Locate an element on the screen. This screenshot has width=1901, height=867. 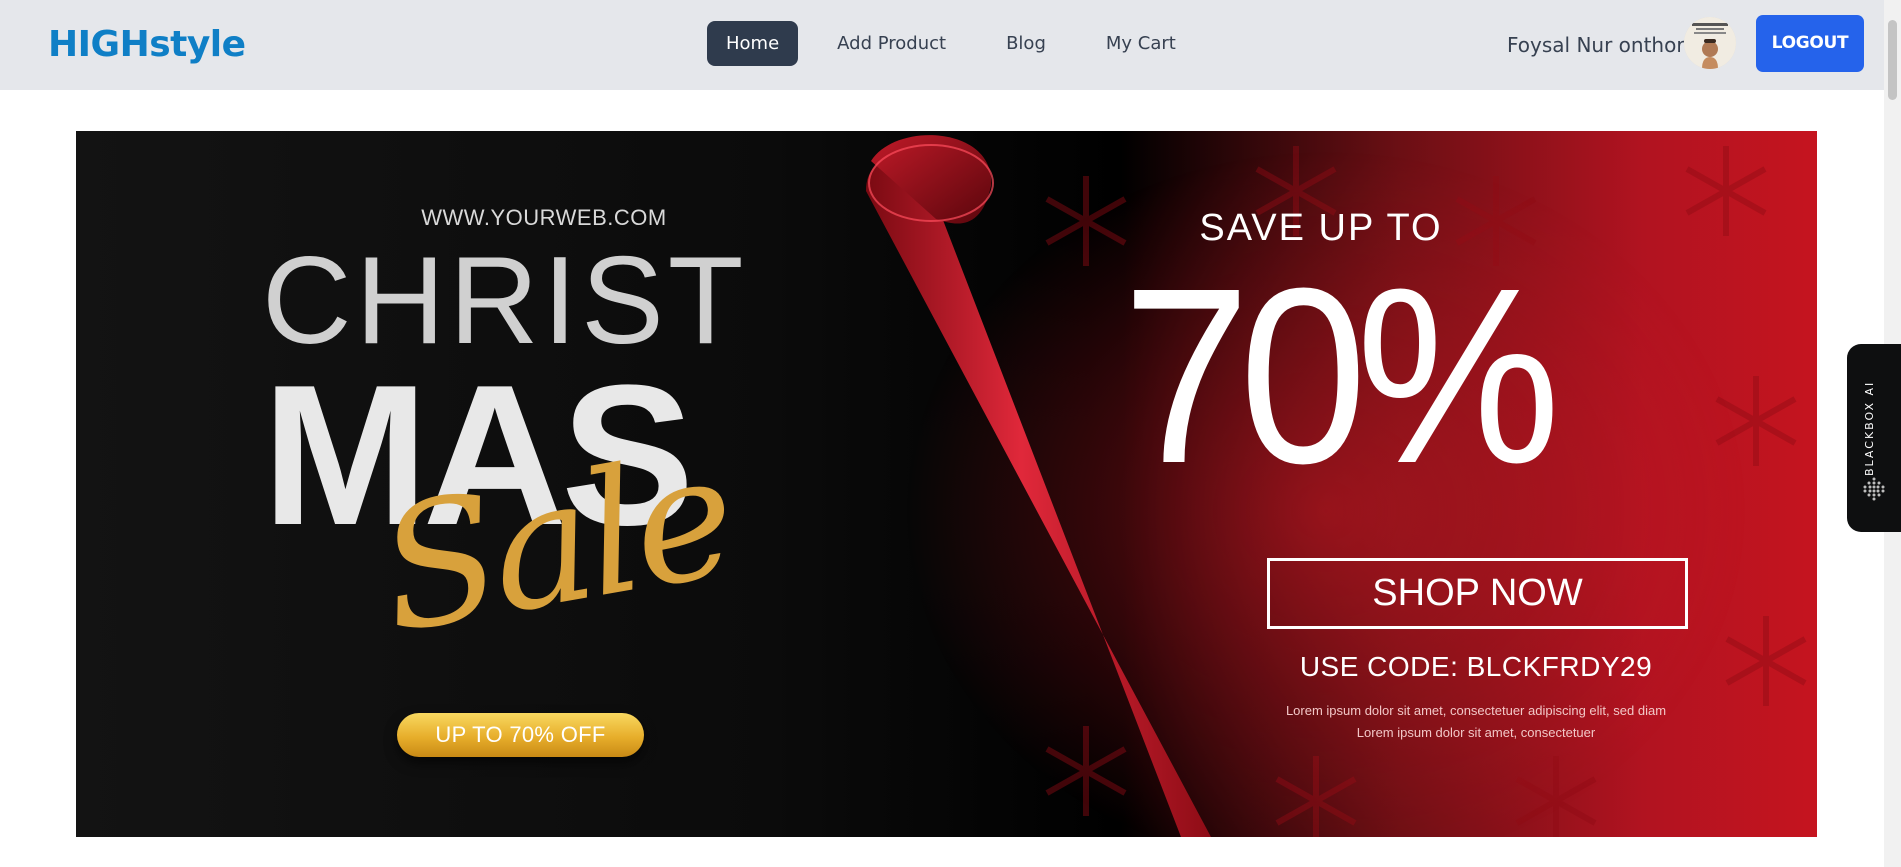
blackbox-ai-tab: BLACKBOX AI is located at coordinates (1874, 438).